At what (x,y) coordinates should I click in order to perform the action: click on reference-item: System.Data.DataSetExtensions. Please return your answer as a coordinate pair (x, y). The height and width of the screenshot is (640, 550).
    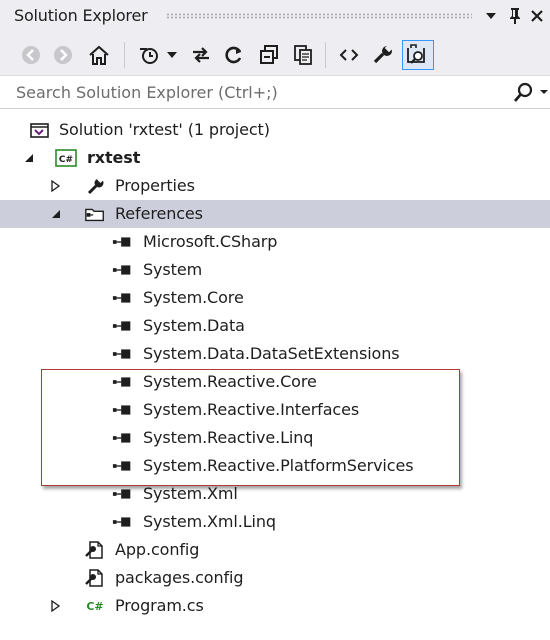
    Looking at the image, I should click on (275, 354).